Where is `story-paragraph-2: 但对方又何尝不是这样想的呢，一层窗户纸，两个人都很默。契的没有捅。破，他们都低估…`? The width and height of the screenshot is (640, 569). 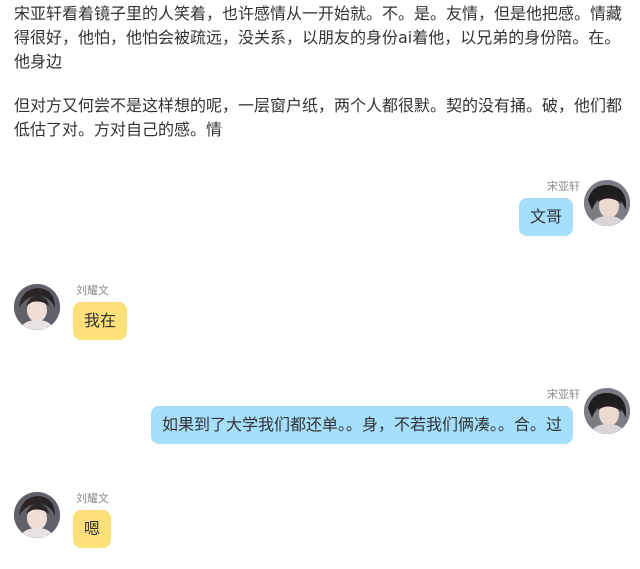 story-paragraph-2: 但对方又何尝不是这样想的呢，一层窗户纸，两个人都很默。契的没有捅。破，他们都低估… is located at coordinates (318, 117).